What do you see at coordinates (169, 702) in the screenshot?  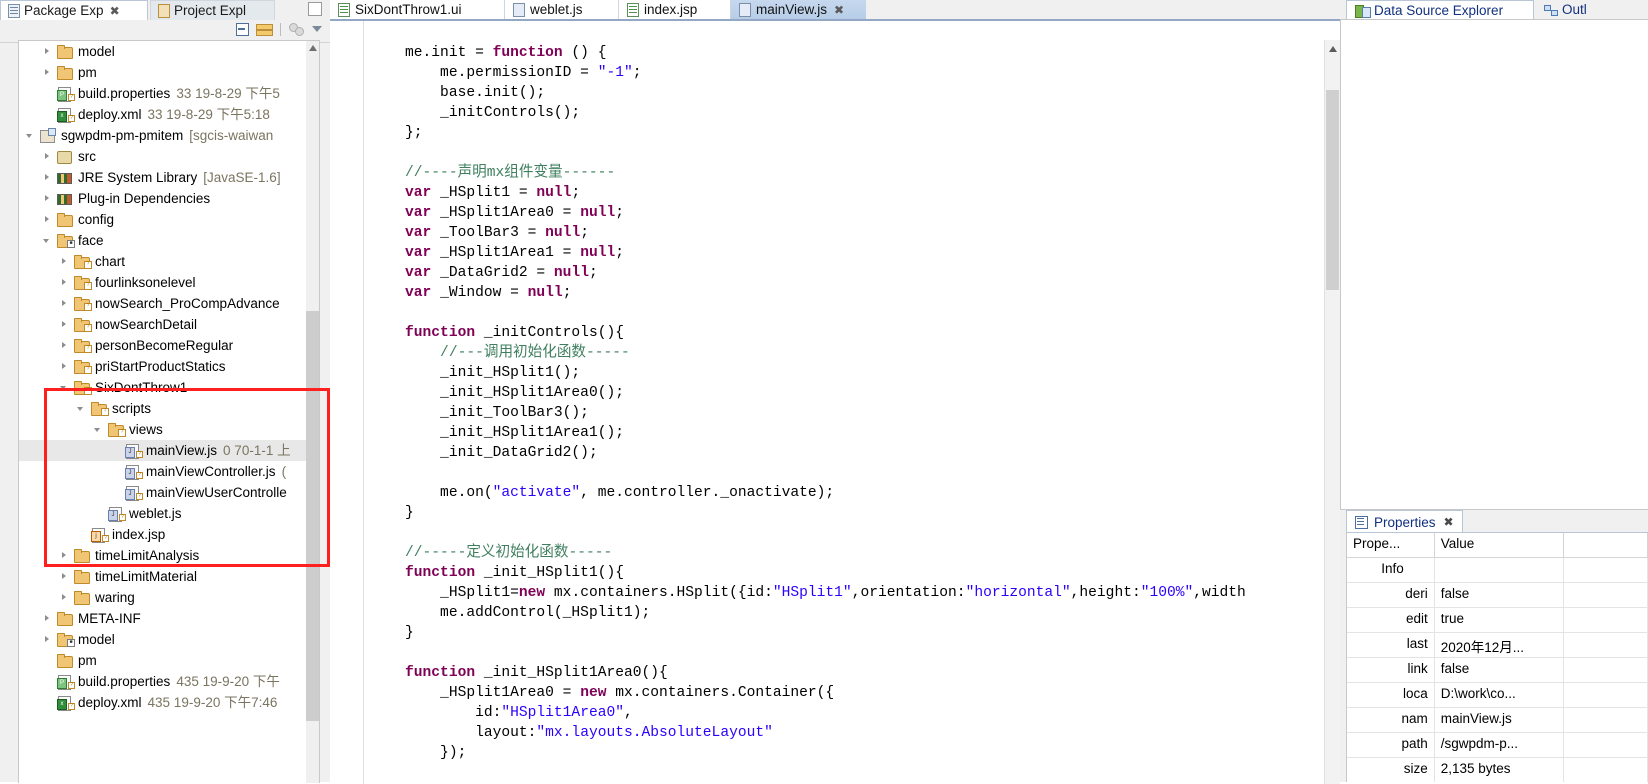 I see `tree-item-deploy-xml: x? deploy.xml 435 19-9-20 下午7:46` at bounding box center [169, 702].